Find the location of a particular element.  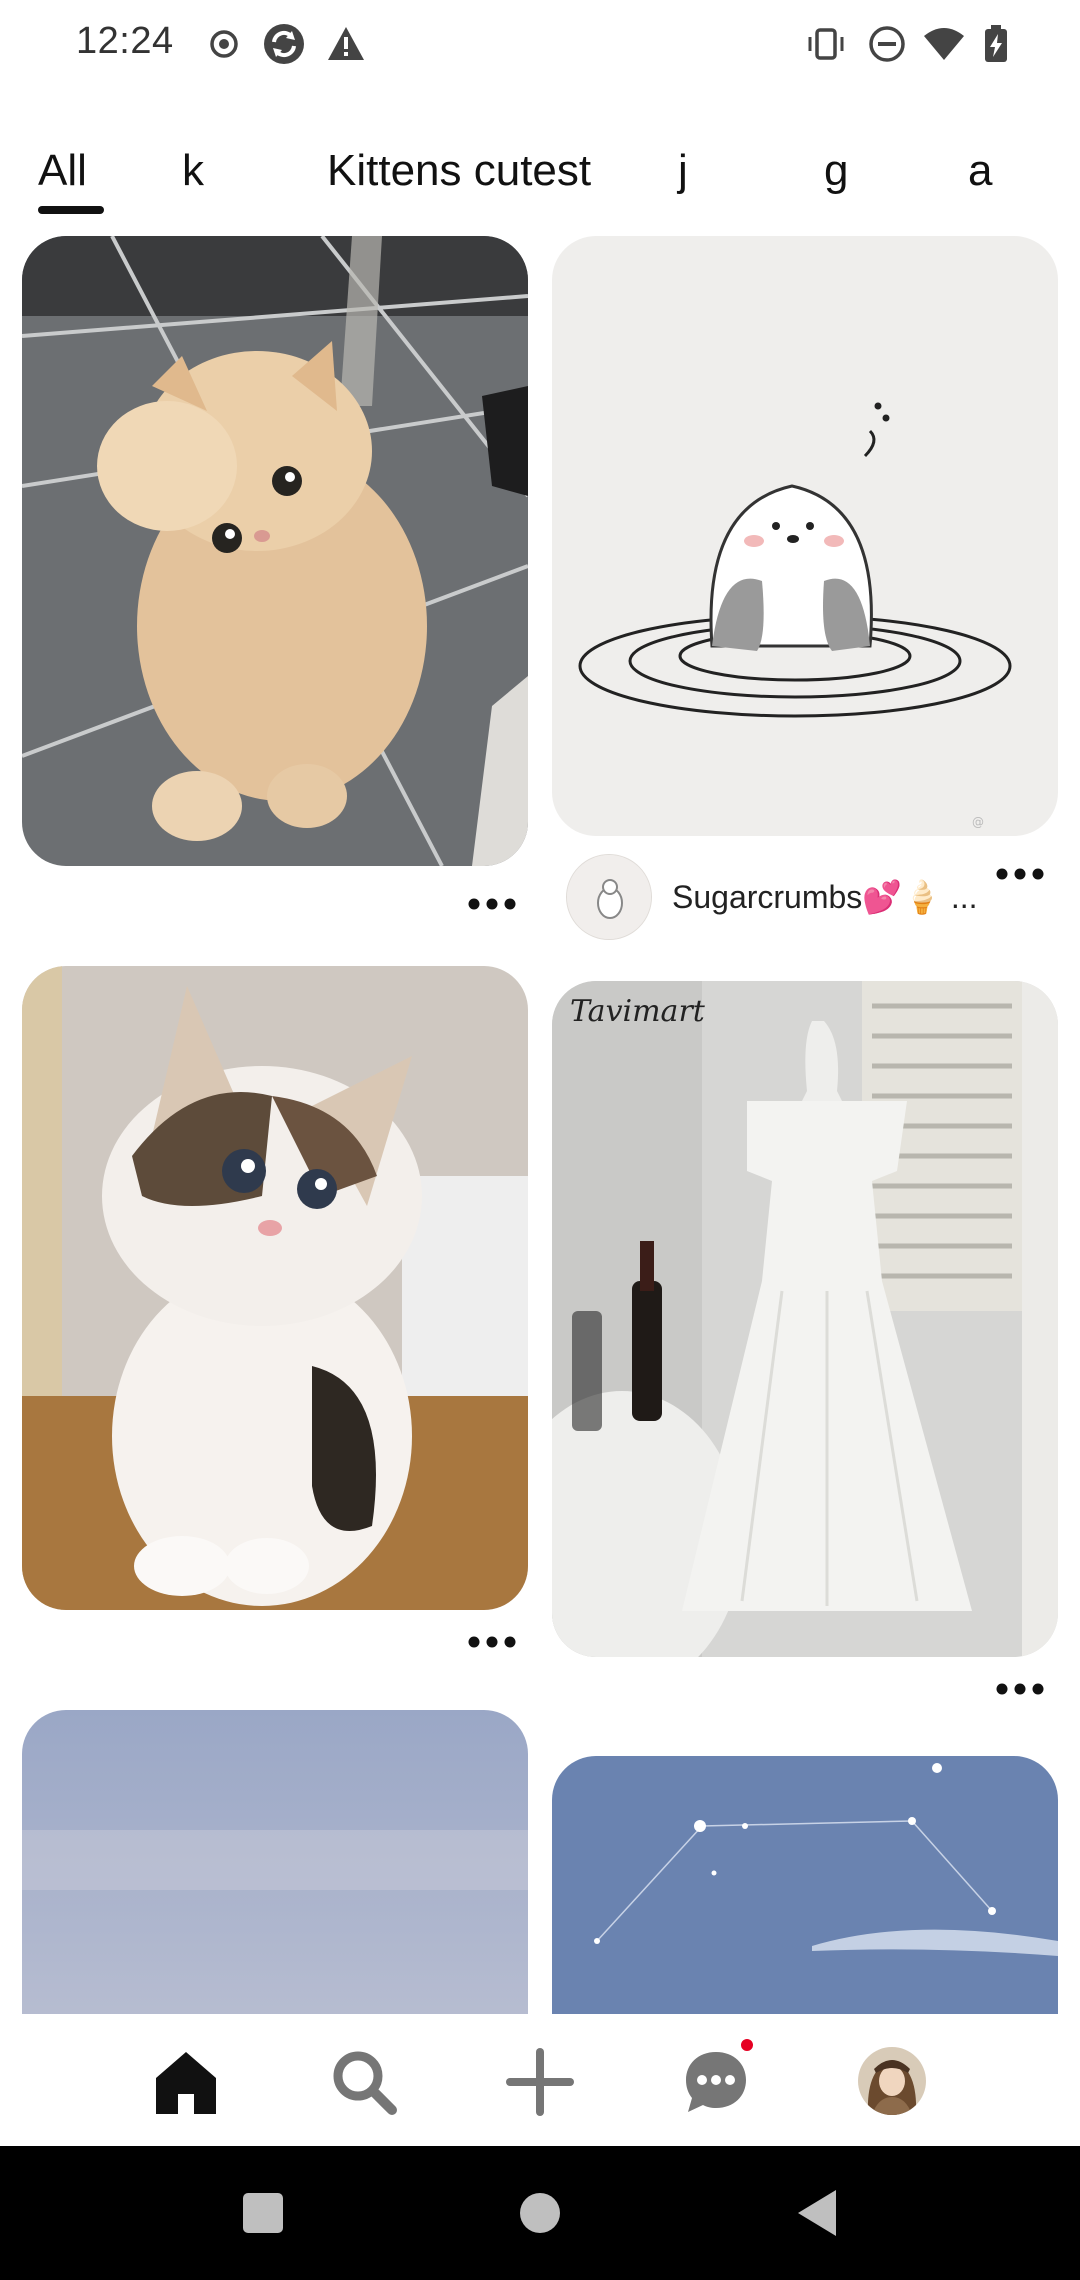

pin-image: @ is located at coordinates (805, 536).